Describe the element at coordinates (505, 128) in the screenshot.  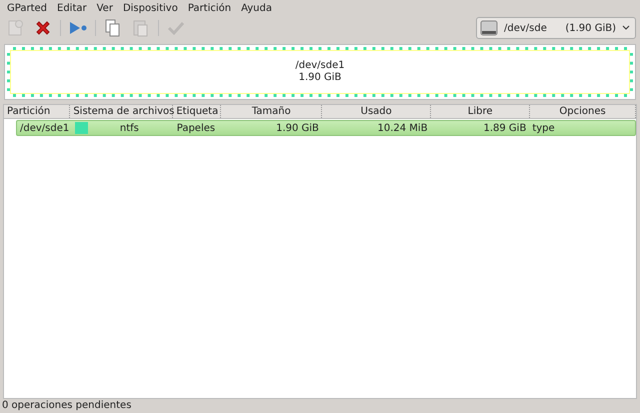
I see `table-cell-text: 1.89 GiB` at that location.